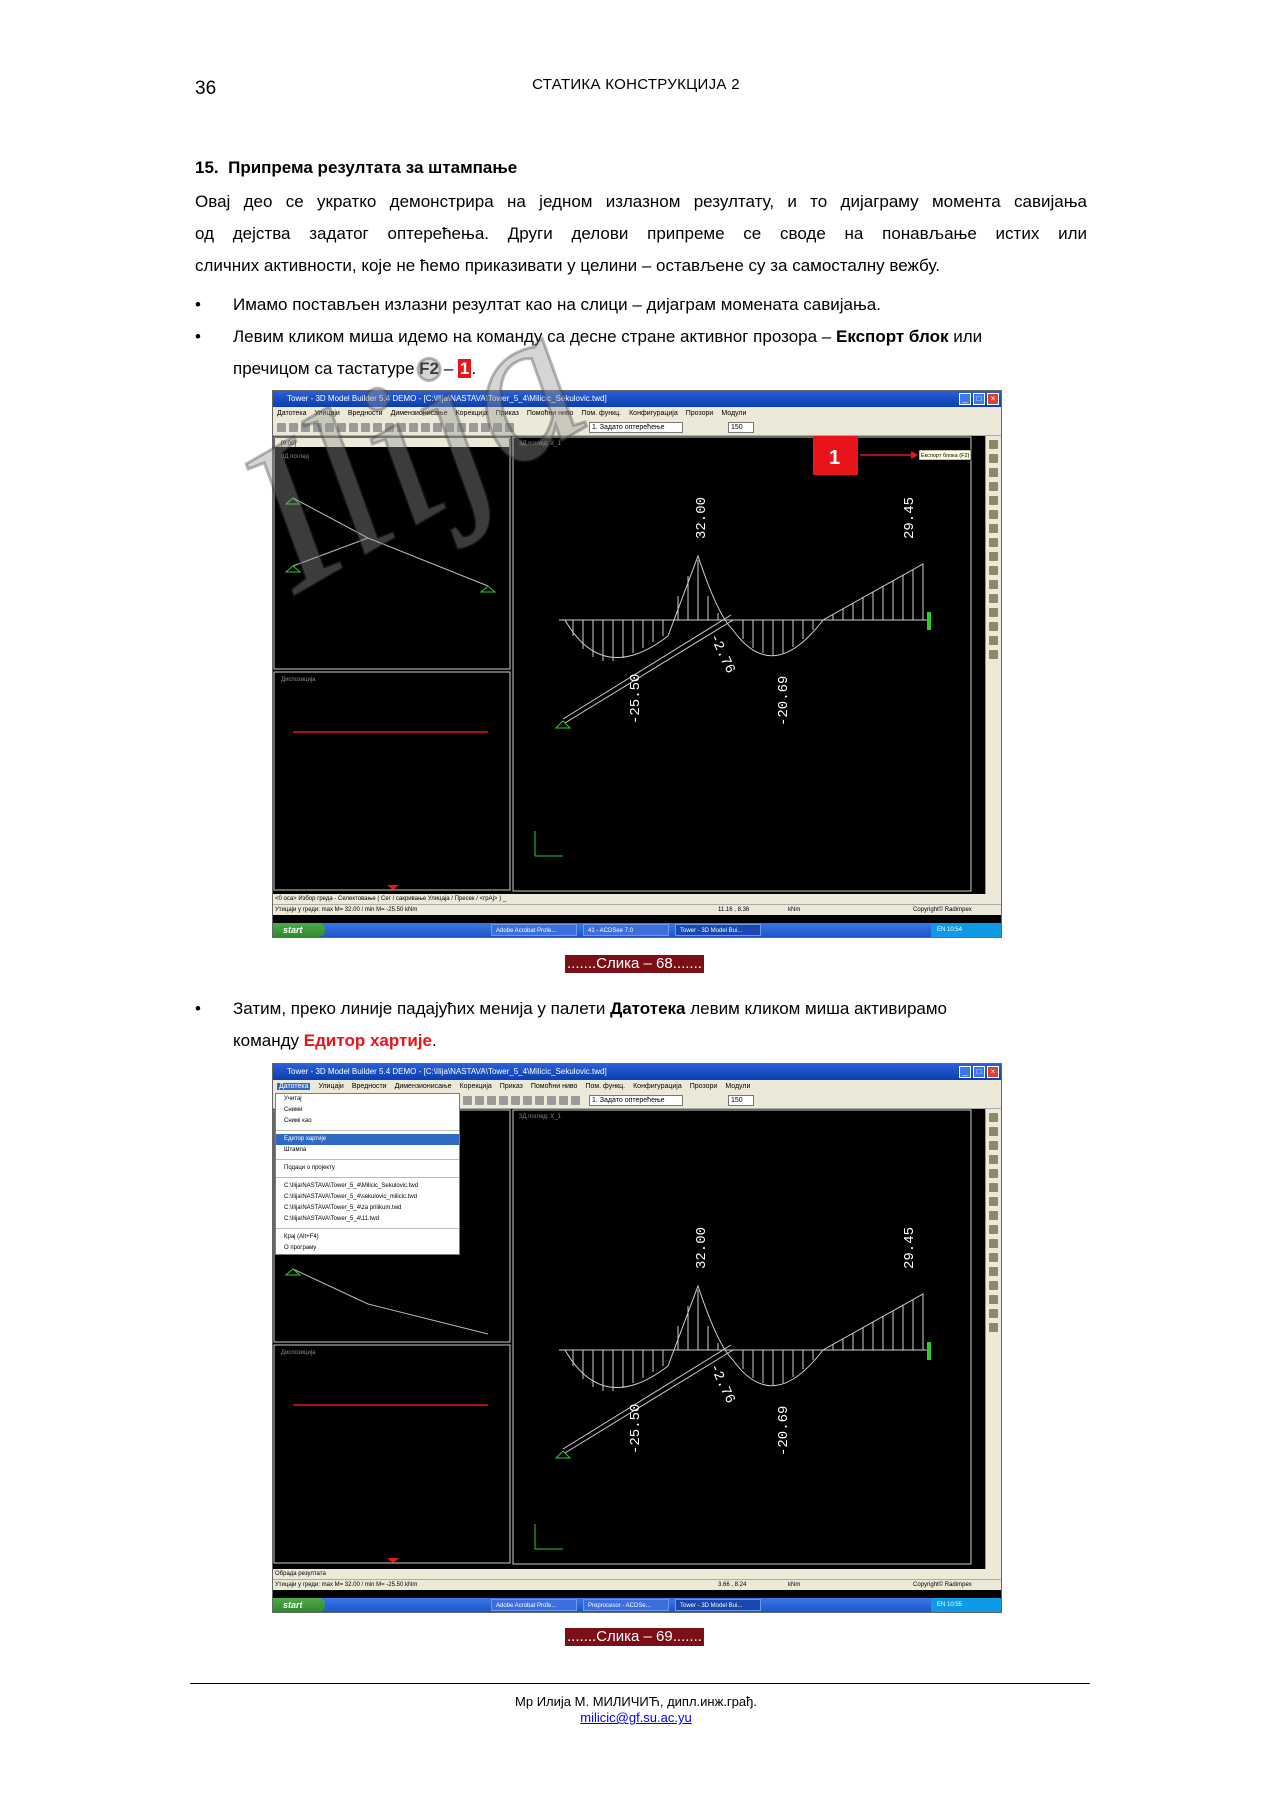 This screenshot has width=1272, height=1800. What do you see at coordinates (554, 1086) in the screenshot?
I see `menu-pomocni-nivo: Помоћни ниво` at bounding box center [554, 1086].